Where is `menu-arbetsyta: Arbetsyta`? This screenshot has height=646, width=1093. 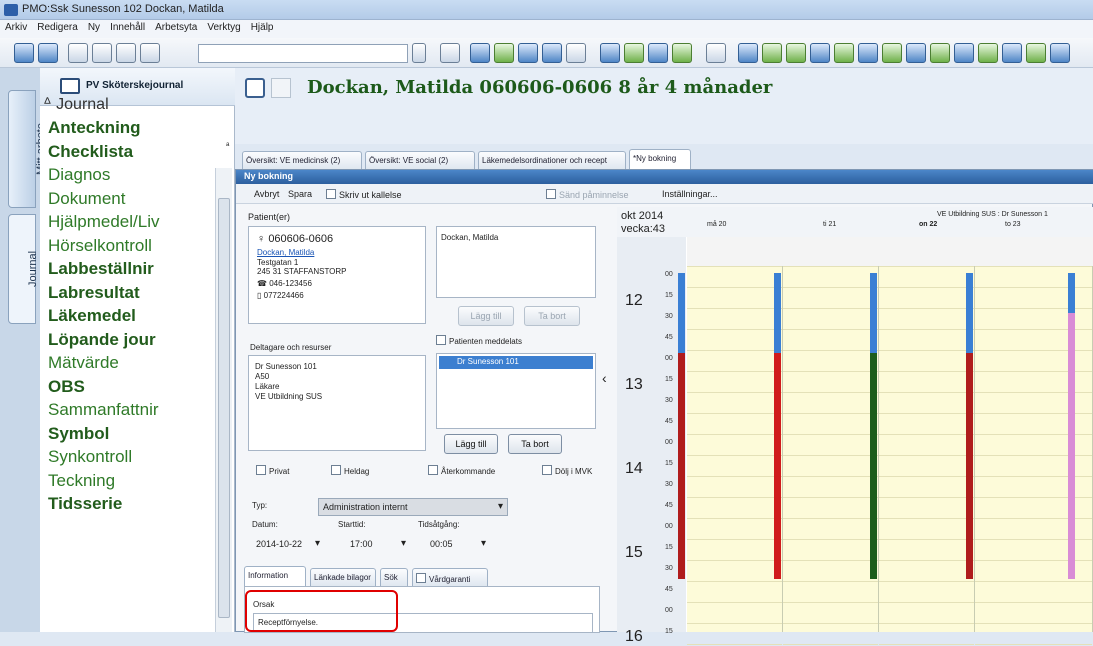 menu-arbetsyta: Arbetsyta is located at coordinates (176, 27).